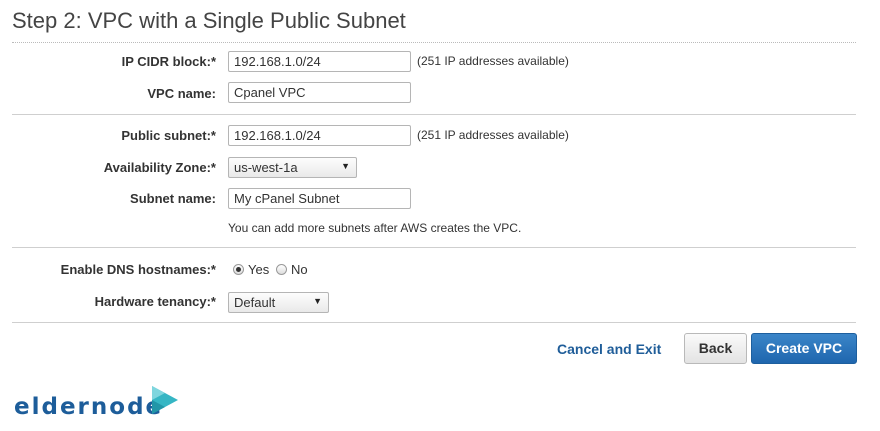  Describe the element at coordinates (319, 198) in the screenshot. I see `subnet-name-input` at that location.